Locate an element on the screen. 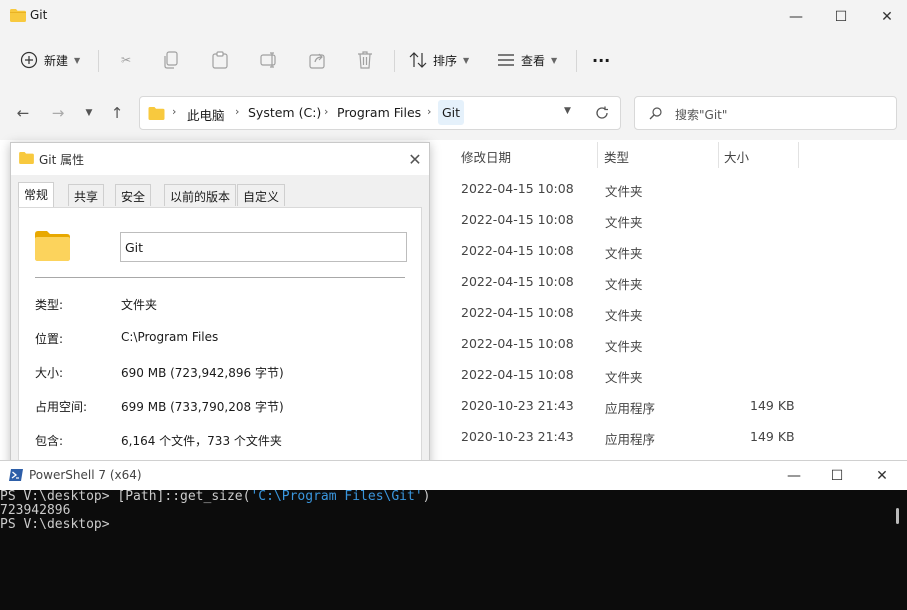 This screenshot has height=610, width=907. paste-icon is located at coordinates (220, 60).